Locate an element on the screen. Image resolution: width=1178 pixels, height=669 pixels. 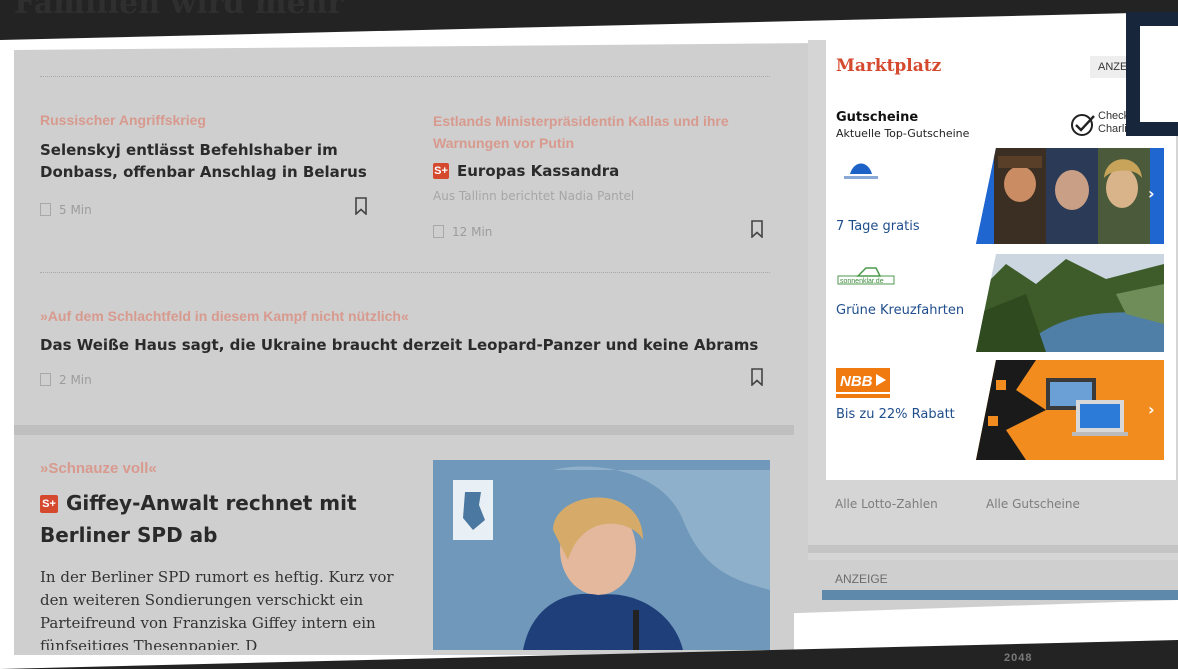
sonnenklar-logo: sonnenklar.de is located at coordinates (866, 277).